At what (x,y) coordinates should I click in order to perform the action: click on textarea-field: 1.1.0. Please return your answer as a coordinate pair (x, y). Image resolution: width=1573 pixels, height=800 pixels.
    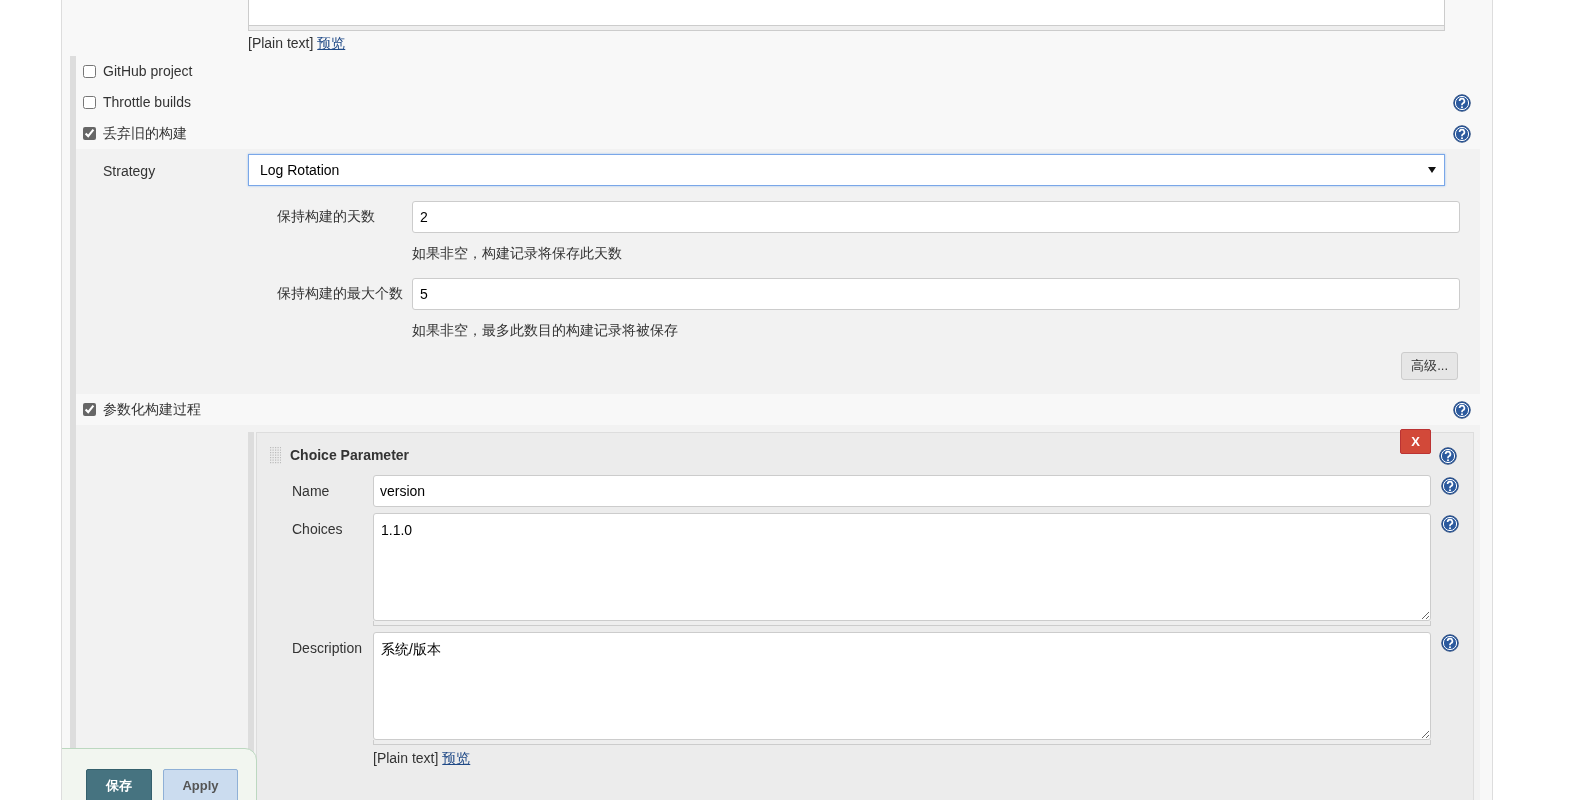
    Looking at the image, I should click on (902, 567).